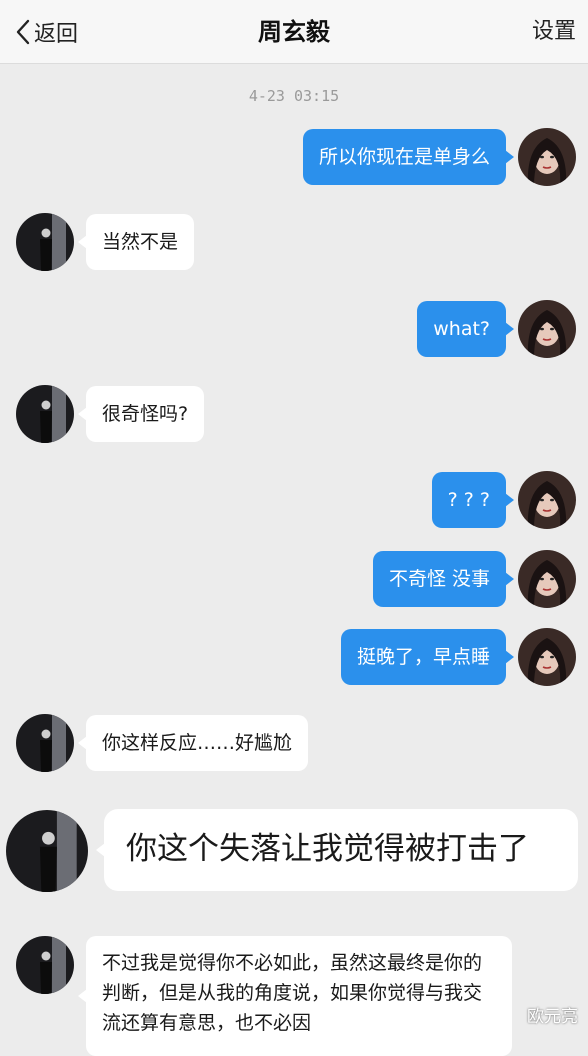 The image size is (588, 1056). Describe the element at coordinates (56, 32) in the screenshot. I see `back-label: 返回` at that location.